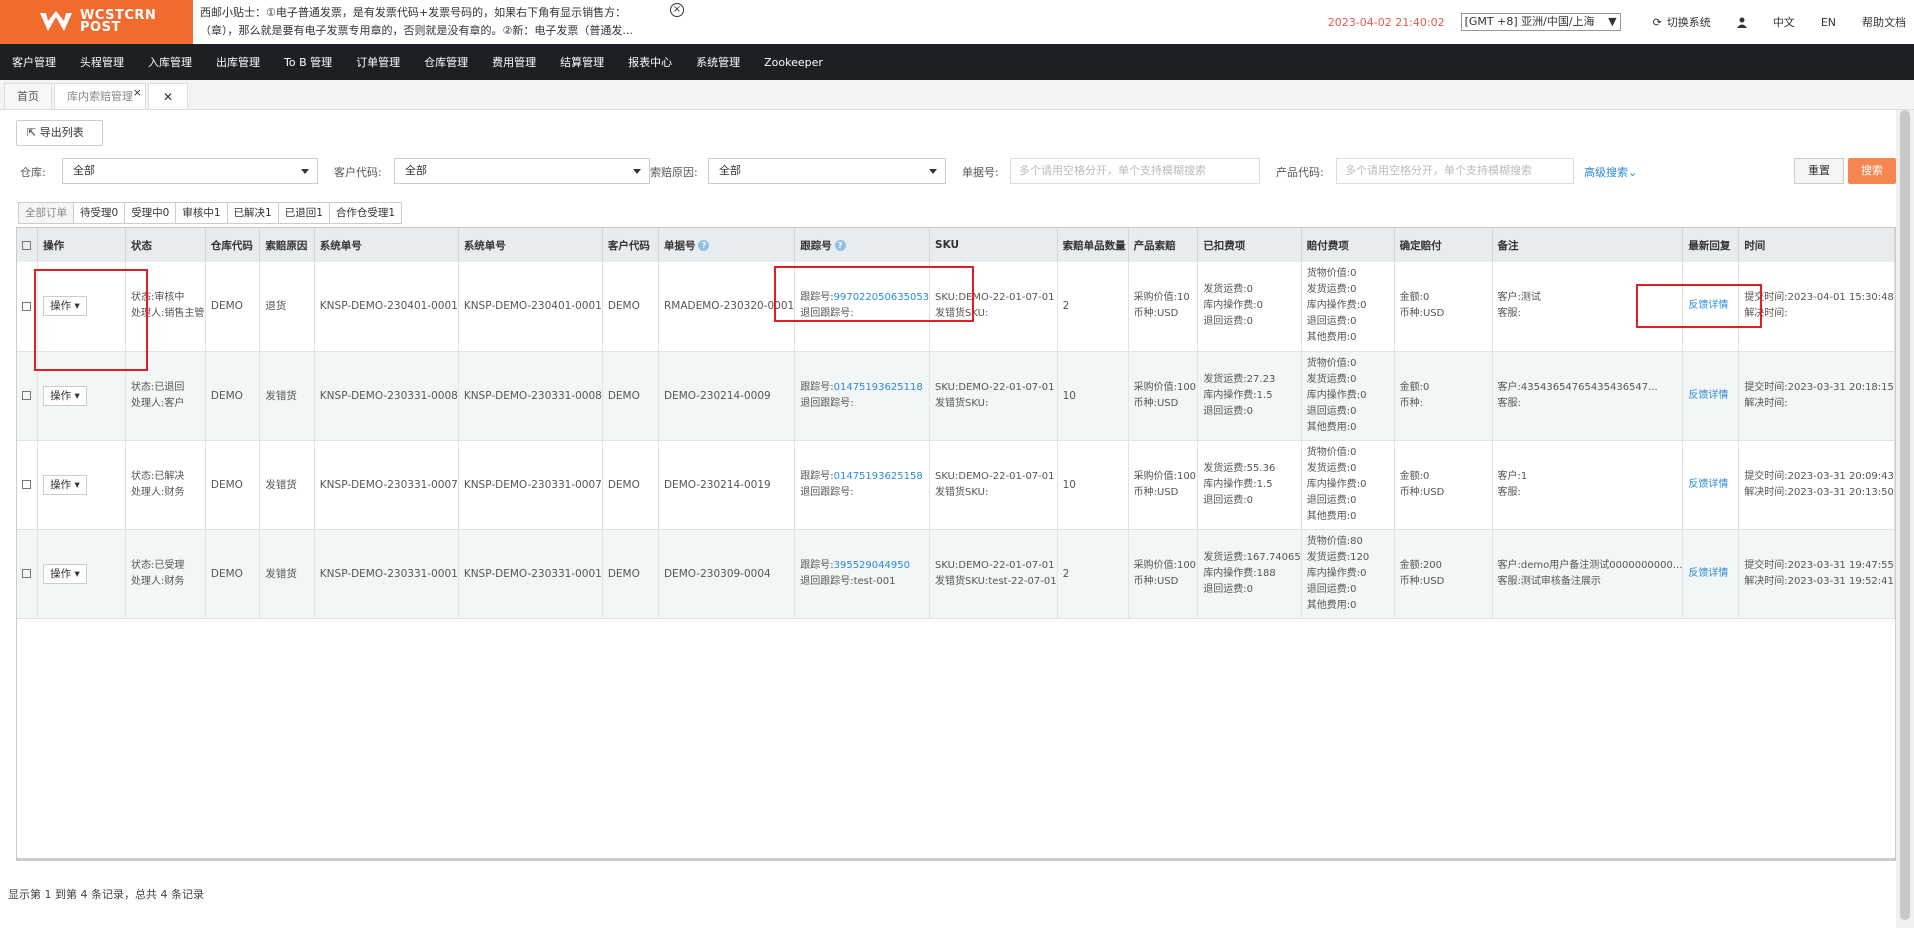  I want to click on status-text: 状态:已退回, so click(158, 387).